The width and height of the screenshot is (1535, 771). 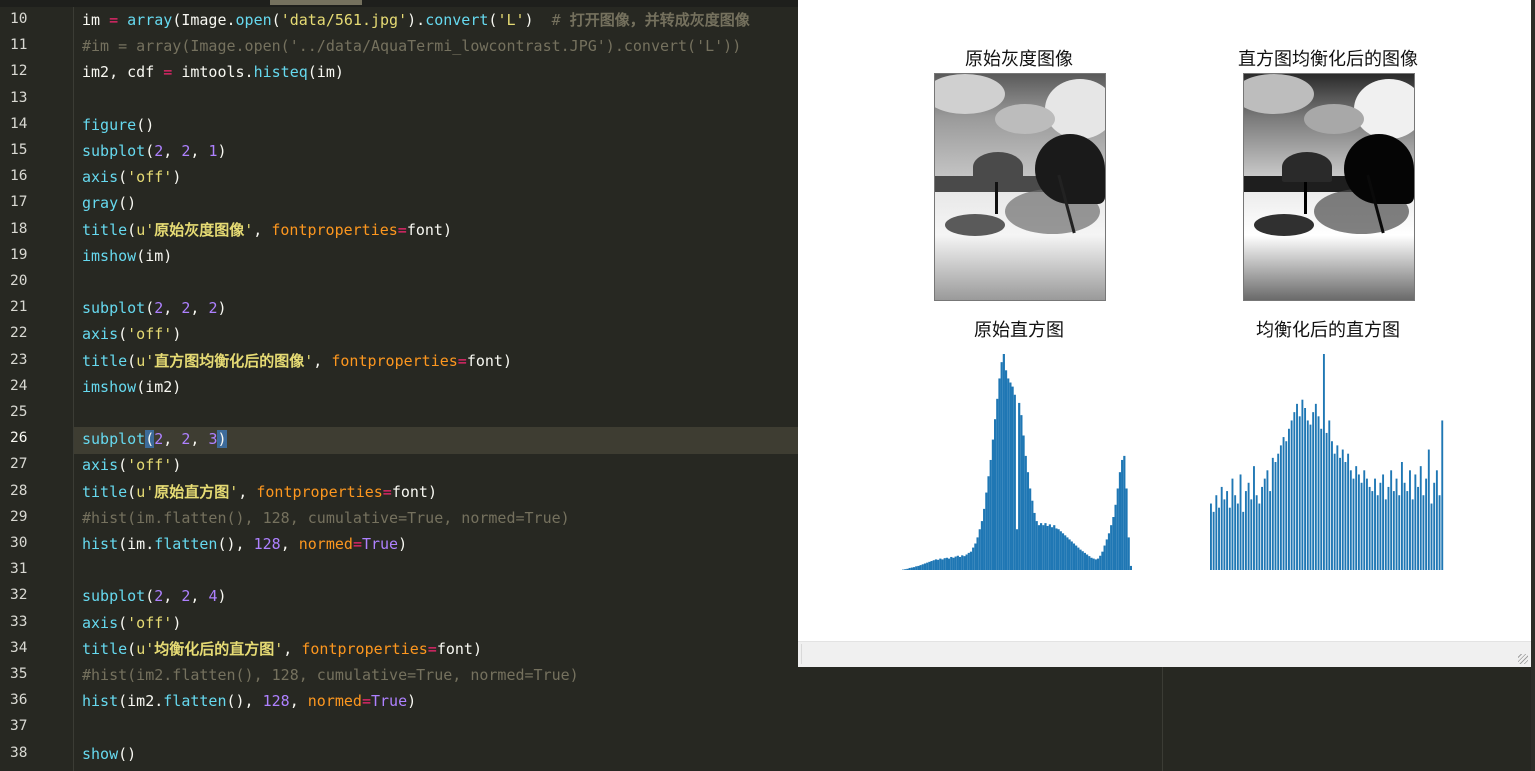 What do you see at coordinates (159, 596) in the screenshot?
I see `code-token: 2` at bounding box center [159, 596].